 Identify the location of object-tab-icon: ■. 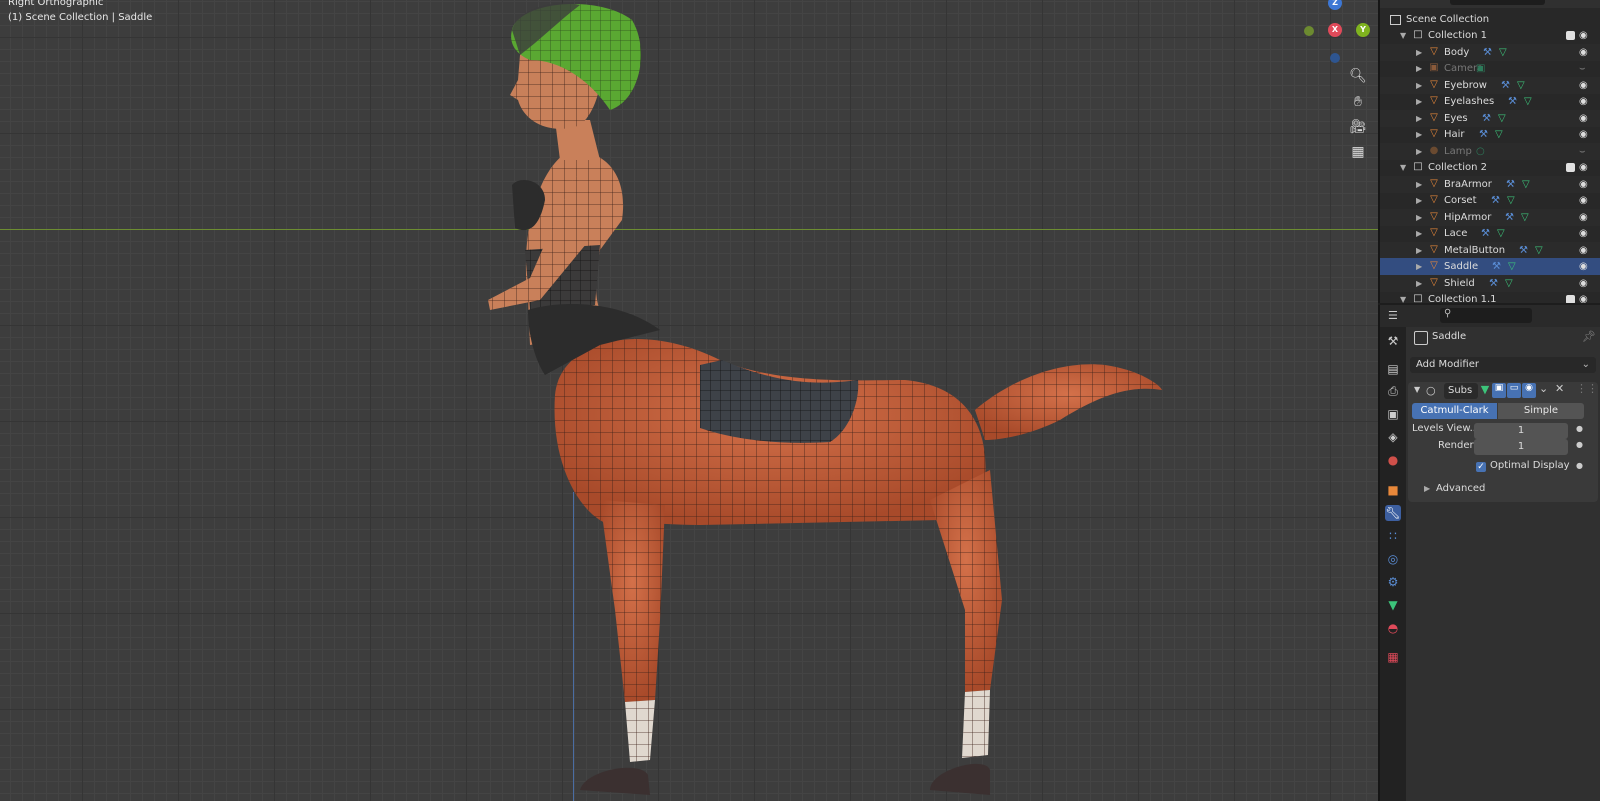
(1393, 490).